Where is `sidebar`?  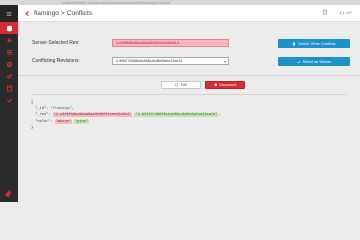
sidebar is located at coordinates (9, 103).